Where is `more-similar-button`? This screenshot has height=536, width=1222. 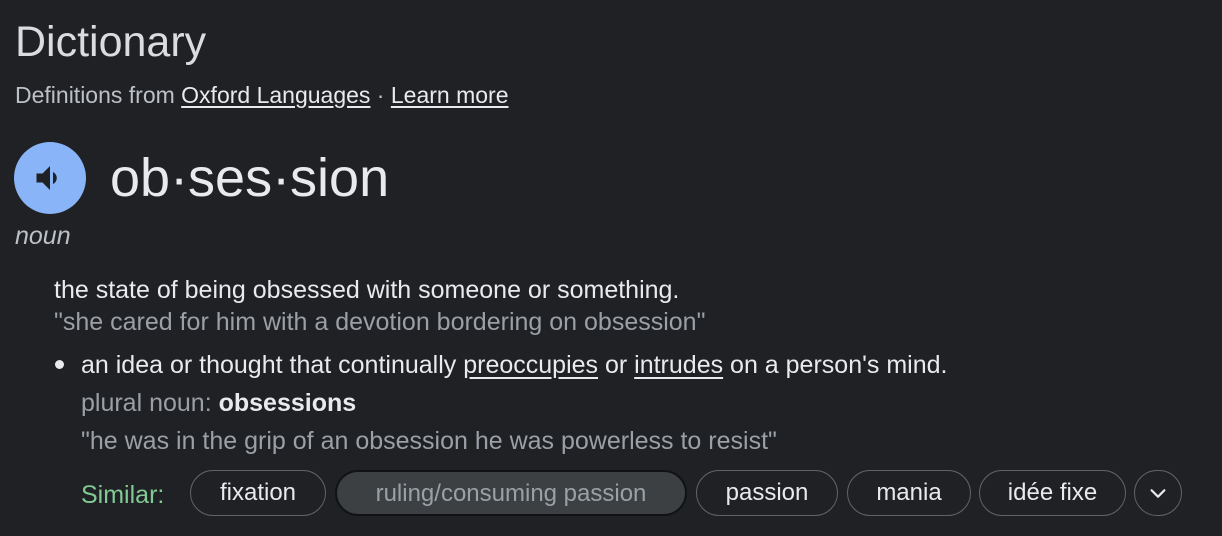 more-similar-button is located at coordinates (1158, 493).